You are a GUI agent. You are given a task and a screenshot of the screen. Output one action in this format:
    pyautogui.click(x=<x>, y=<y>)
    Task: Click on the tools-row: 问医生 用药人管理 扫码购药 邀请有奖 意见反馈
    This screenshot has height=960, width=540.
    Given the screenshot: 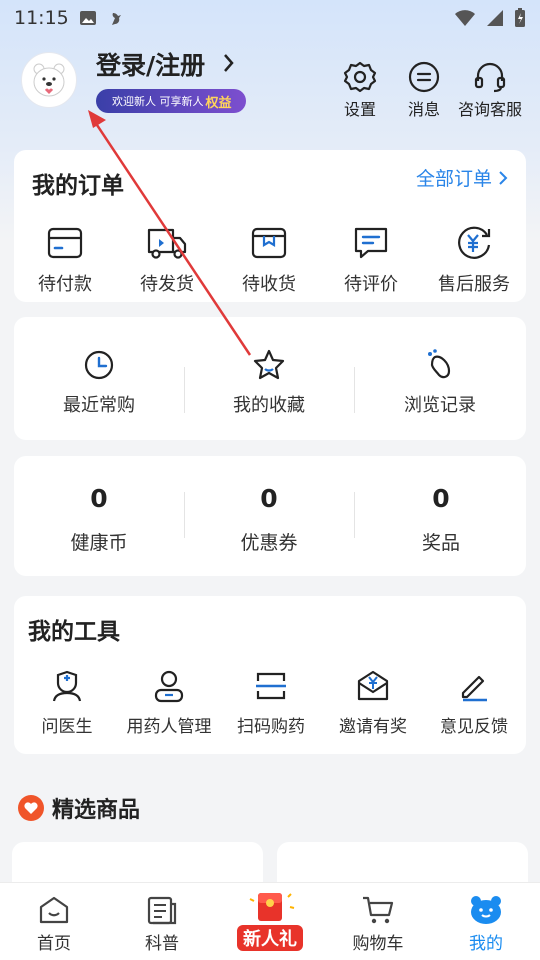 What is the action you would take?
    pyautogui.click(x=270, y=702)
    